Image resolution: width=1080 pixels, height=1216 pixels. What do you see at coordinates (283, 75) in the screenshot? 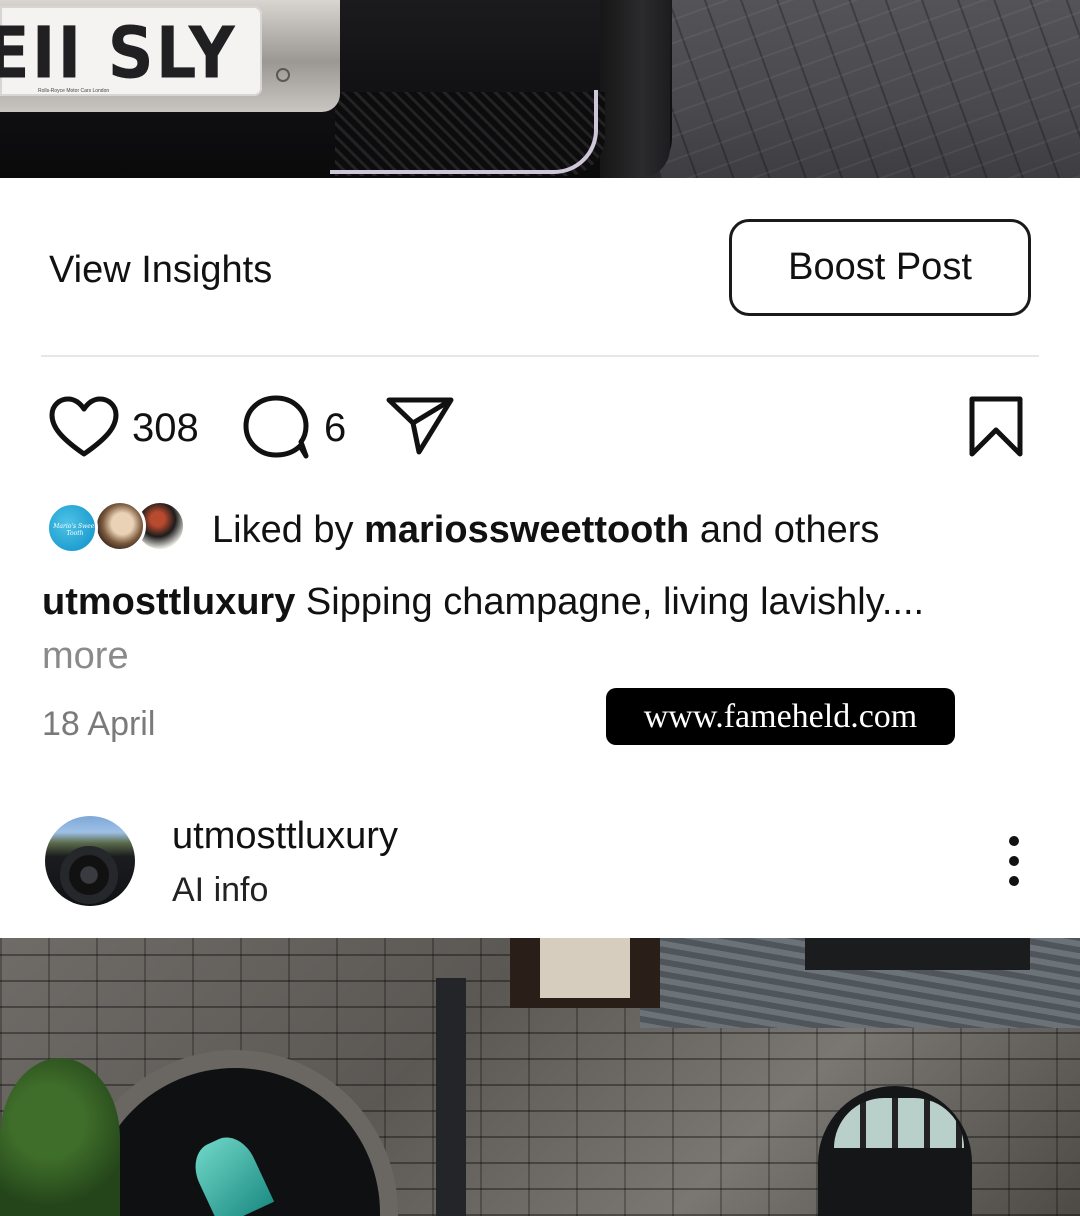
I see `plate-screw` at bounding box center [283, 75].